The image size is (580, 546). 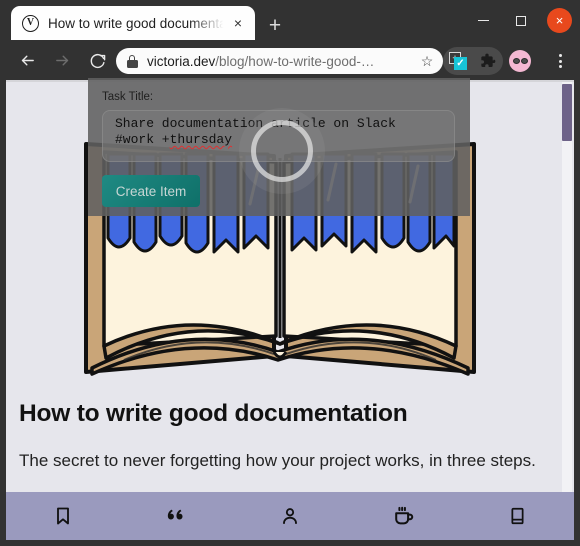 I want to click on extensions-menu-button, so click(x=488, y=61).